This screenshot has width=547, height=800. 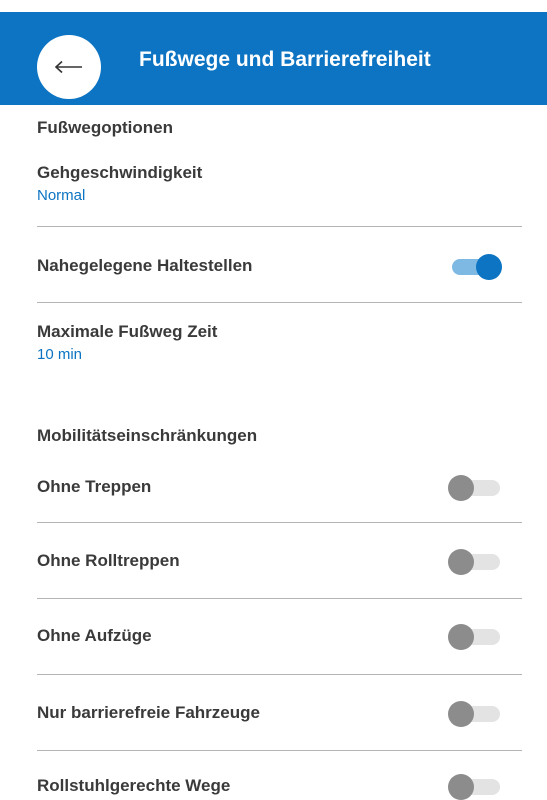 What do you see at coordinates (108, 560) in the screenshot?
I see `mobility-item-label: Ohne Rolltreppen` at bounding box center [108, 560].